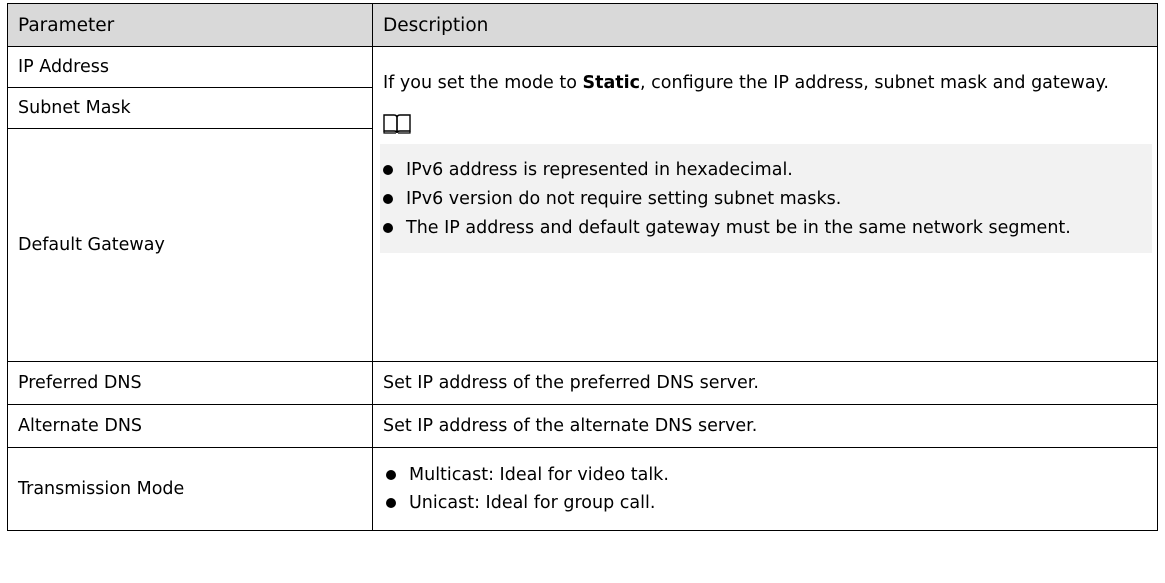  I want to click on static-desc-prefix: If you set the mode to, so click(483, 83).